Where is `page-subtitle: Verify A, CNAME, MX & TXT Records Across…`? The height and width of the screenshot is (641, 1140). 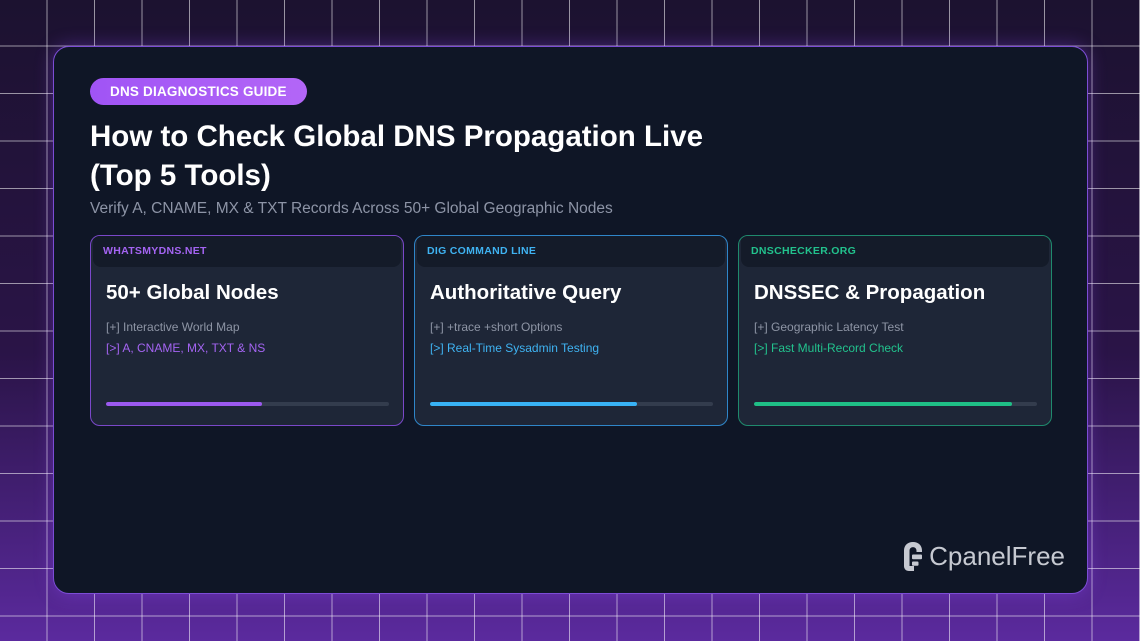 page-subtitle: Verify A, CNAME, MX & TXT Records Across… is located at coordinates (351, 208).